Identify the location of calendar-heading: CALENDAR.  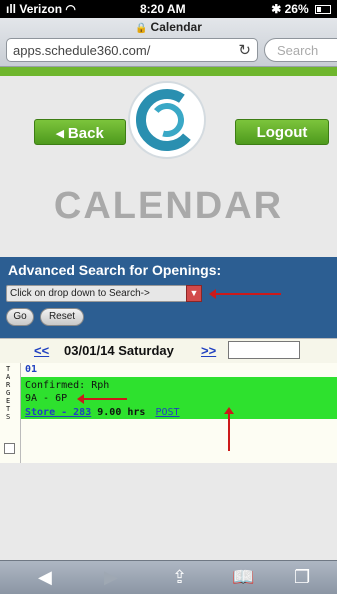
(168, 206).